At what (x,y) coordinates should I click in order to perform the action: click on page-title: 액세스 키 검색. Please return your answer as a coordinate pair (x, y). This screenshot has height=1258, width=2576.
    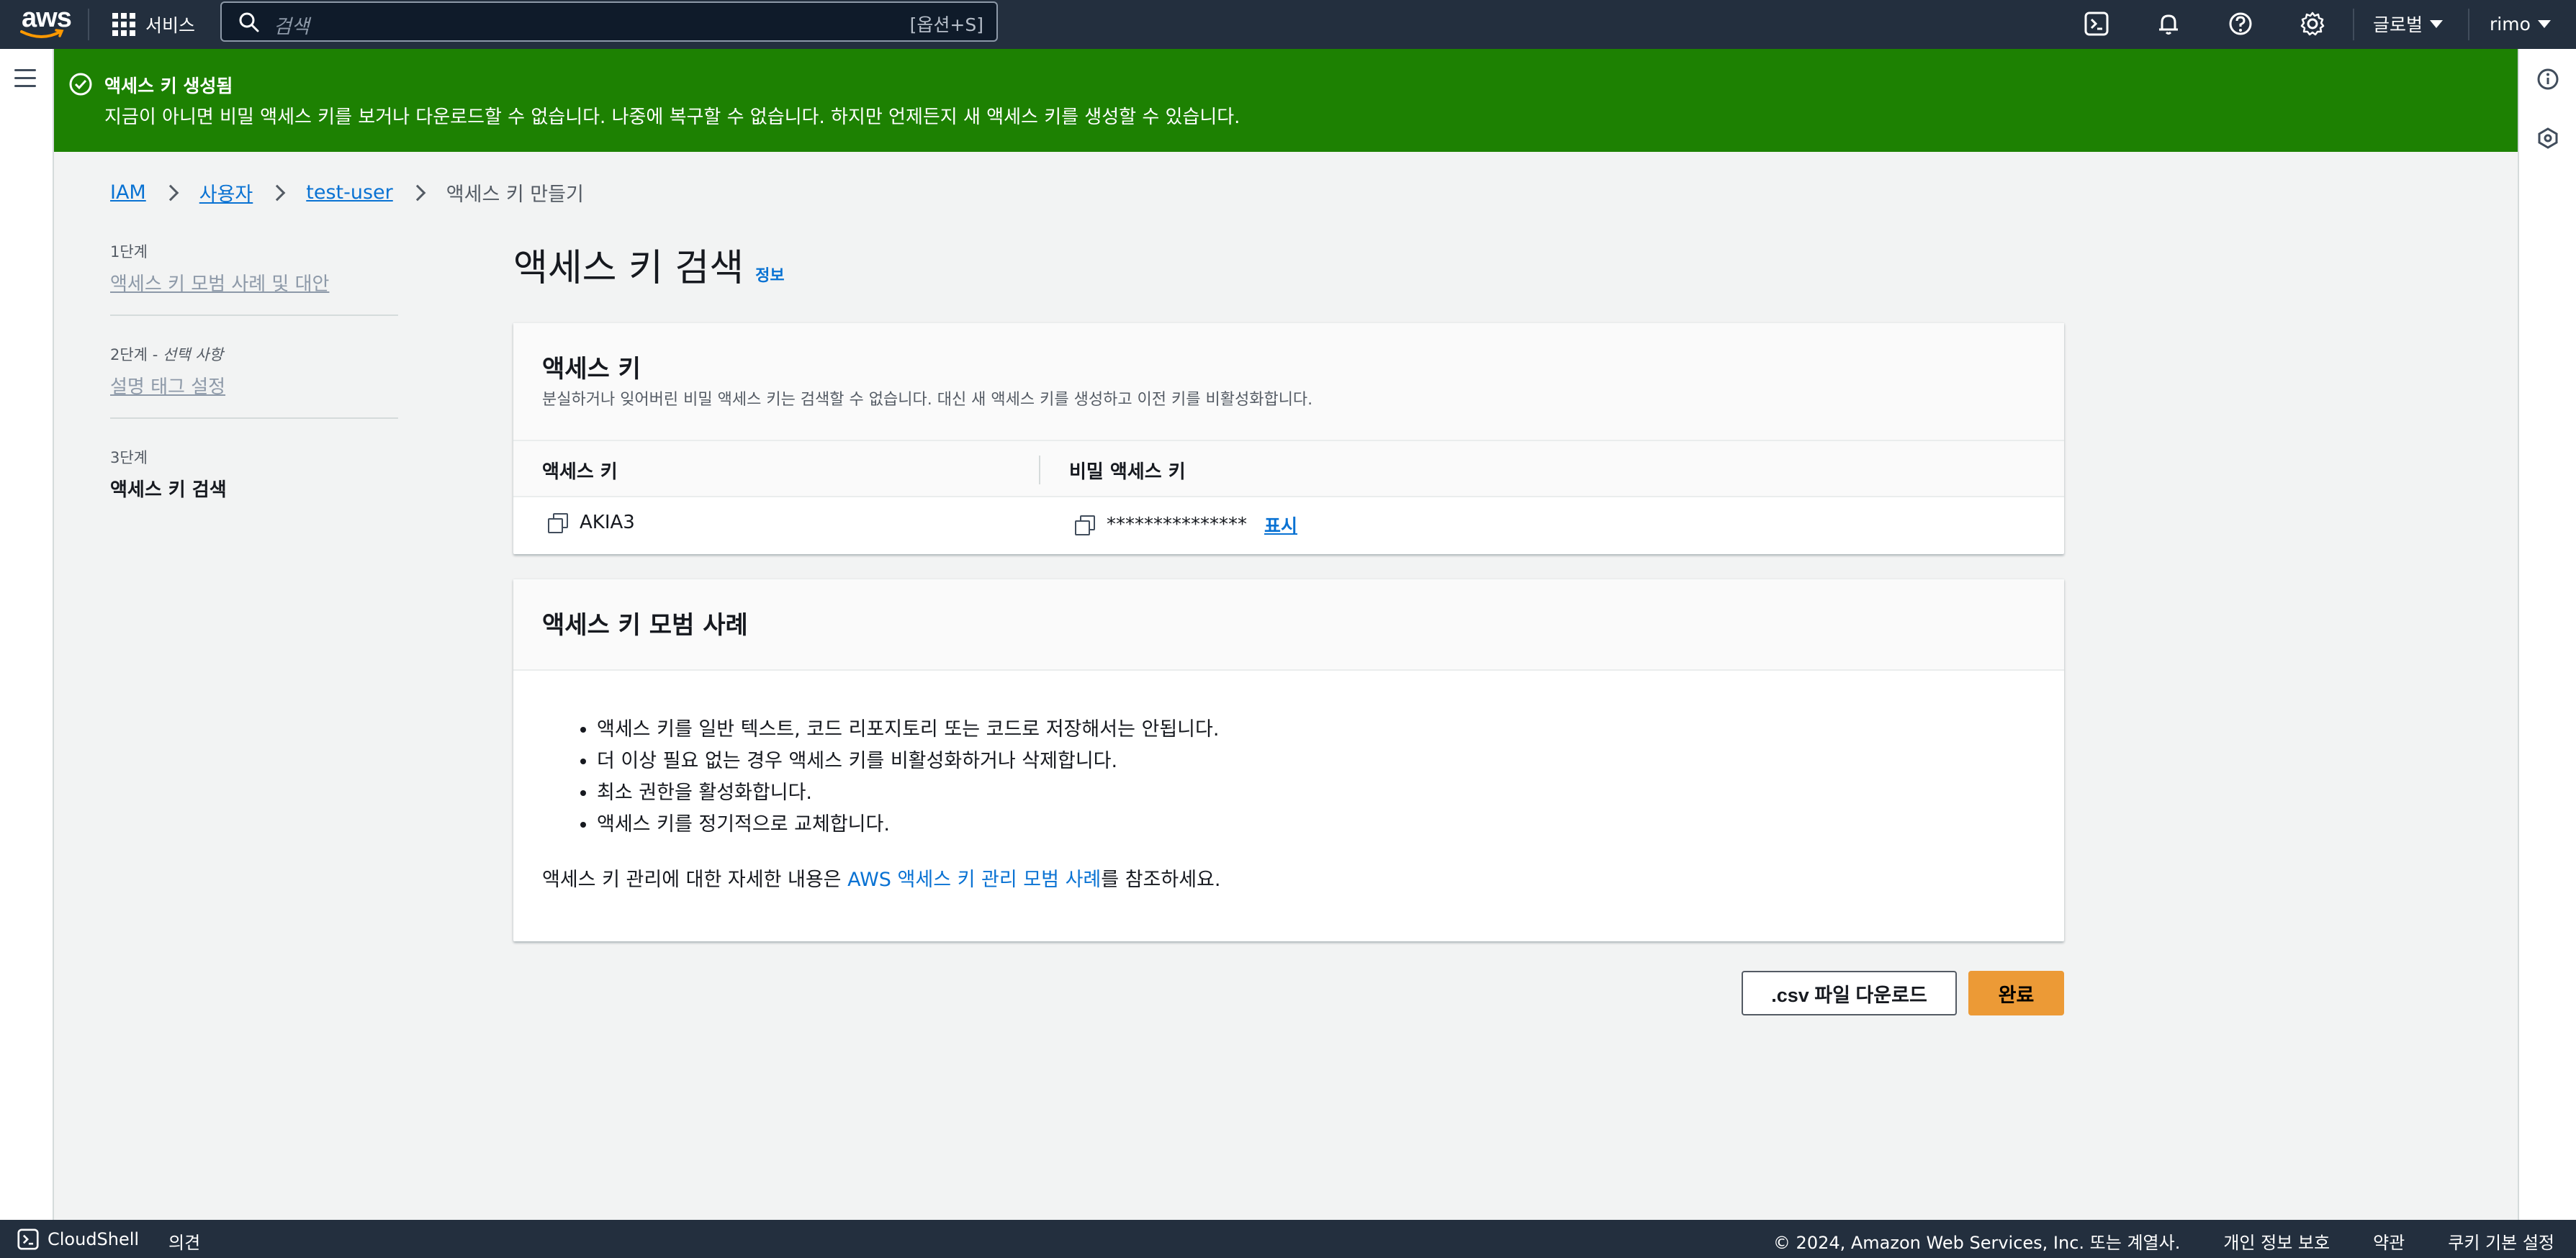
    Looking at the image, I should click on (628, 268).